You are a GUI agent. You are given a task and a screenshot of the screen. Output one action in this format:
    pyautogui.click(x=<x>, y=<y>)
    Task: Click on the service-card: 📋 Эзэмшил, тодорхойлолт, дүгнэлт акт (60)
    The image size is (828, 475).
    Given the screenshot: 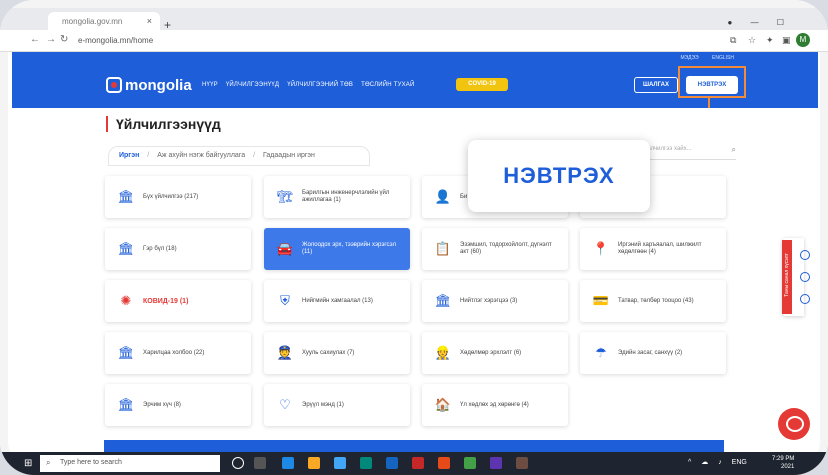 What is the action you would take?
    pyautogui.click(x=495, y=249)
    